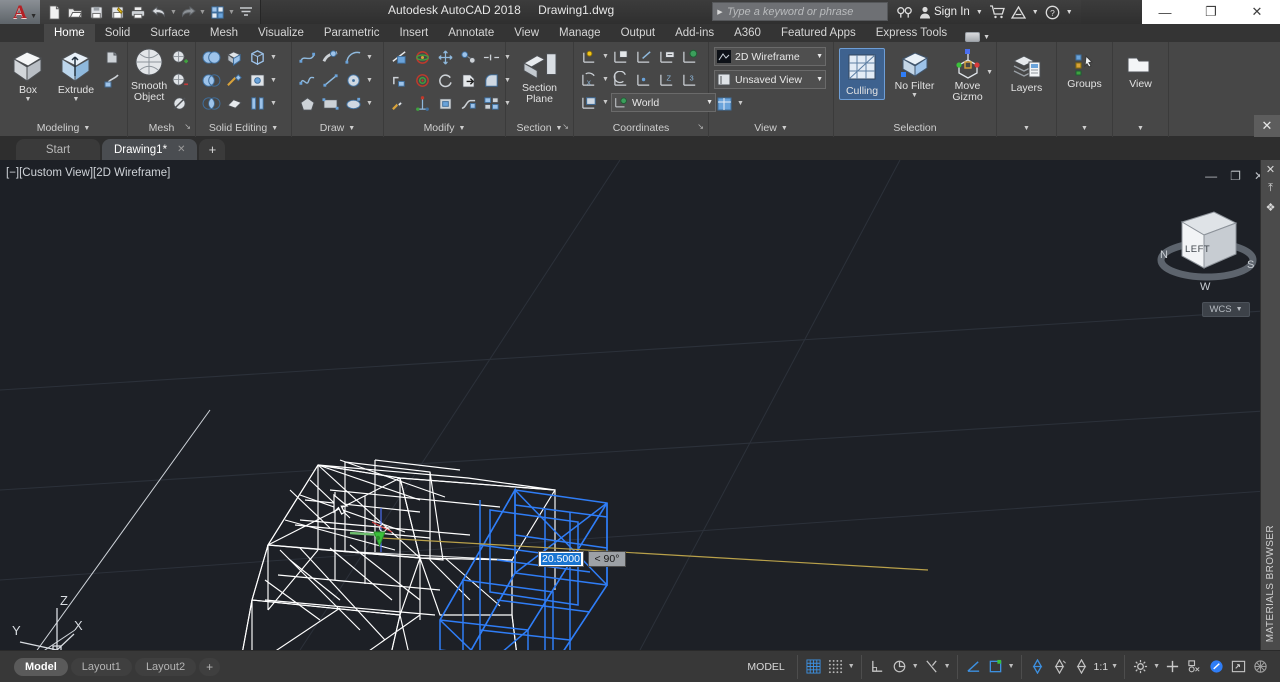 The image size is (1280, 682). Describe the element at coordinates (947, 666) in the screenshot. I see `osnap-dropdown-icon: ▼` at that location.